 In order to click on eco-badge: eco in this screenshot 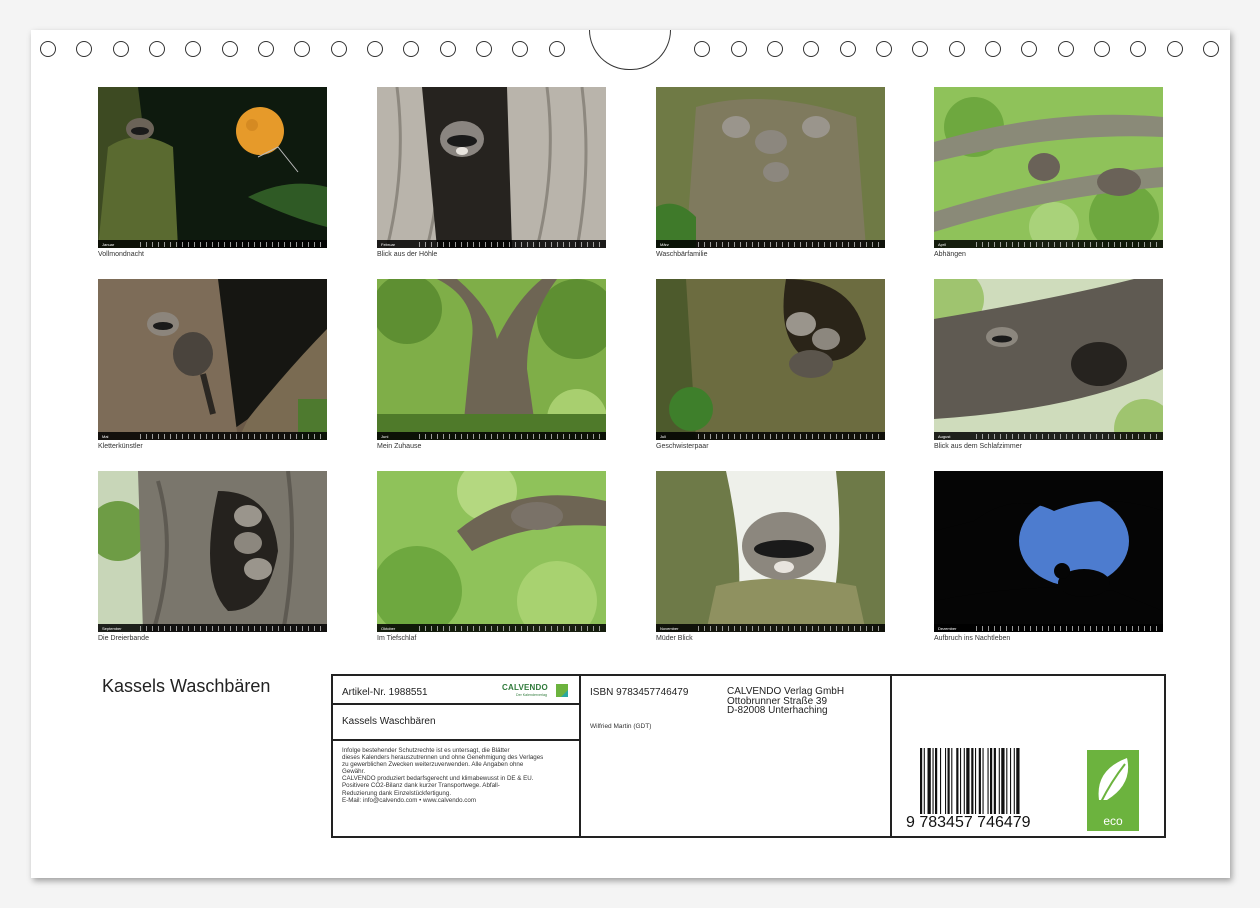, I will do `click(1113, 790)`.